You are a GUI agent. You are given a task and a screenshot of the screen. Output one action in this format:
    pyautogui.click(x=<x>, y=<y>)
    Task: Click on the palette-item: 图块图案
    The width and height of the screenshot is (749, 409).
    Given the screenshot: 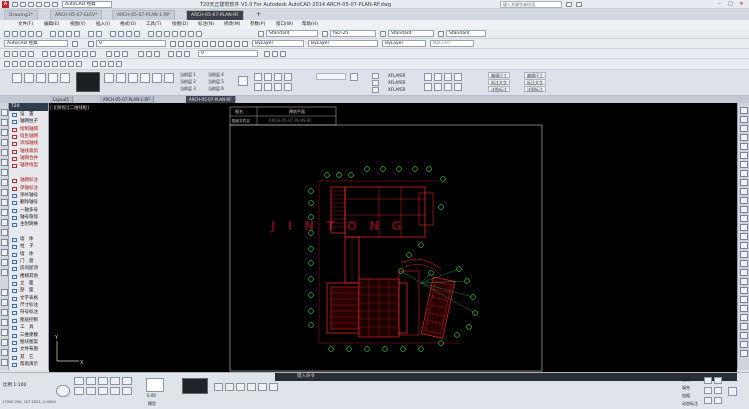 What is the action you would take?
    pyautogui.click(x=28, y=343)
    